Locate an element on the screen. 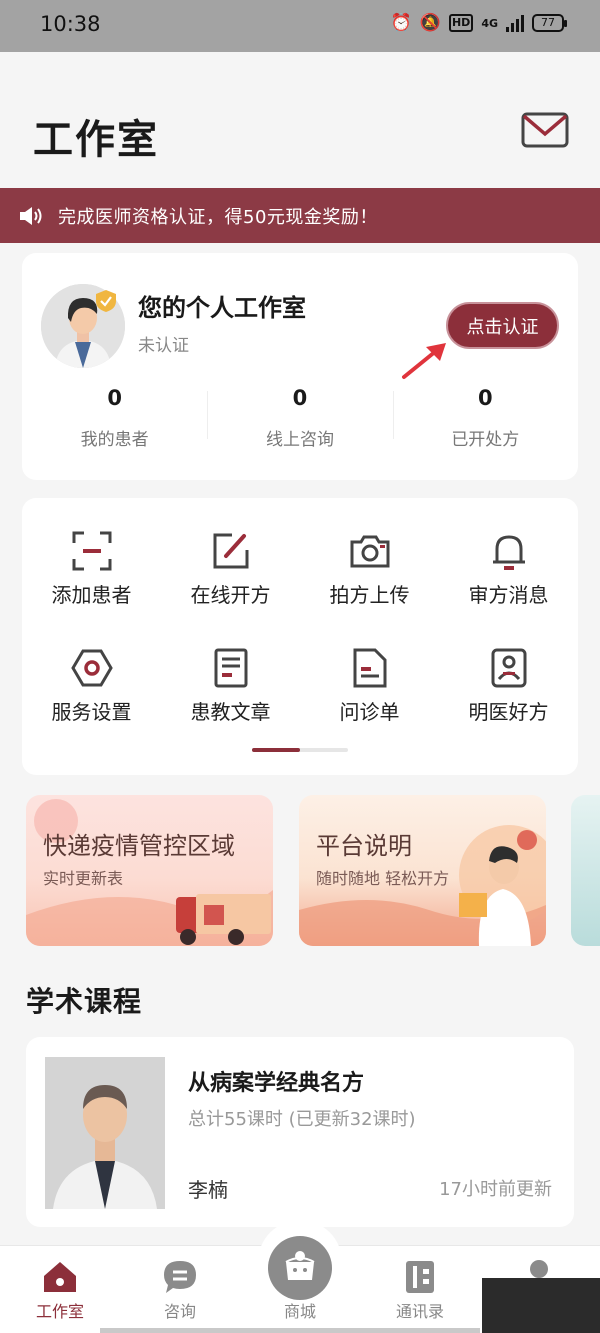  shortcut-label: 服务设置 is located at coordinates (91, 712).